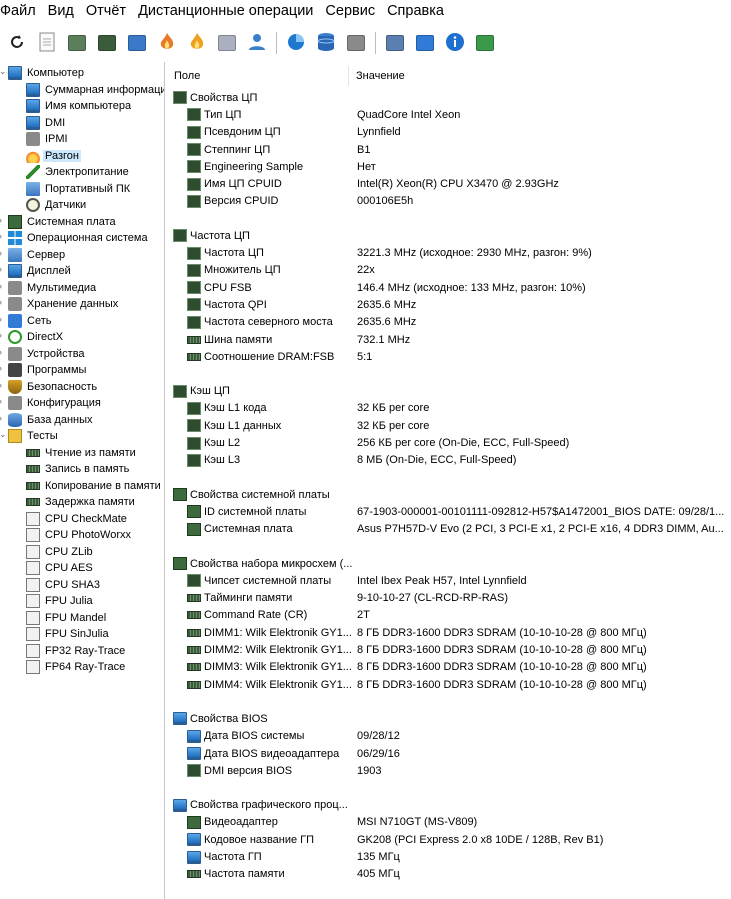  I want to click on column-divider, so click(348, 76).